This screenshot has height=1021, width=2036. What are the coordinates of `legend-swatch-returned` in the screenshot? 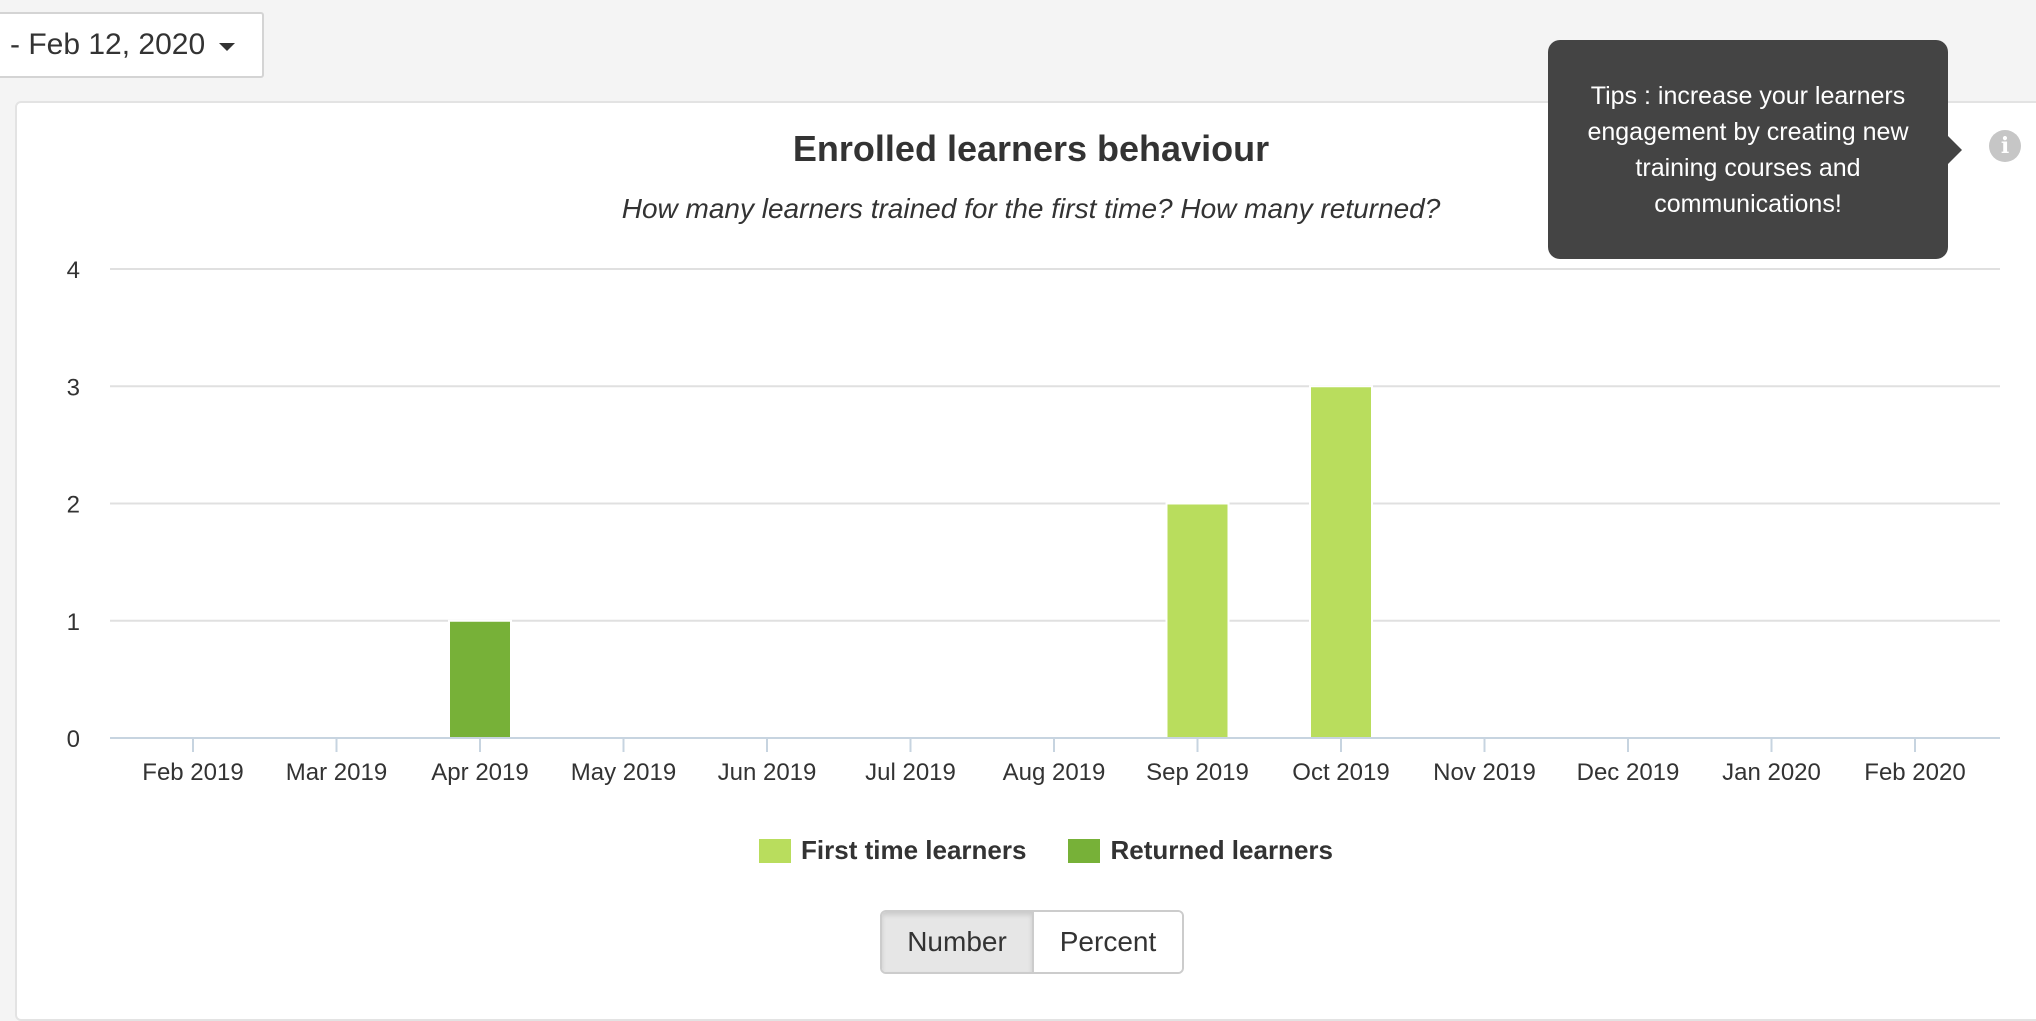 It's located at (1084, 850).